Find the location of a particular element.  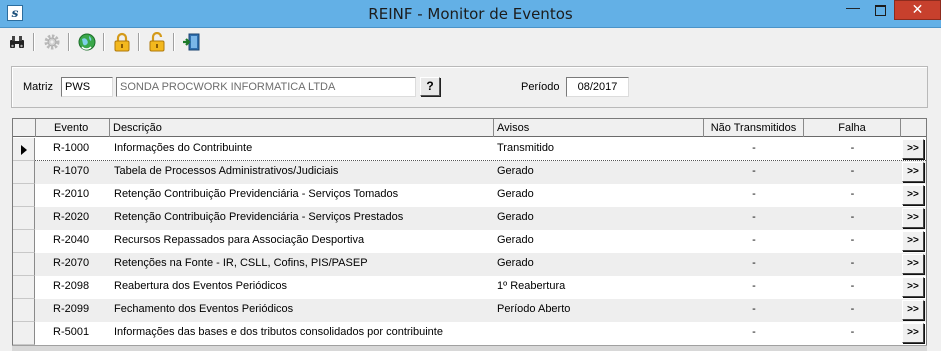

cell-avisos is located at coordinates (599, 333).